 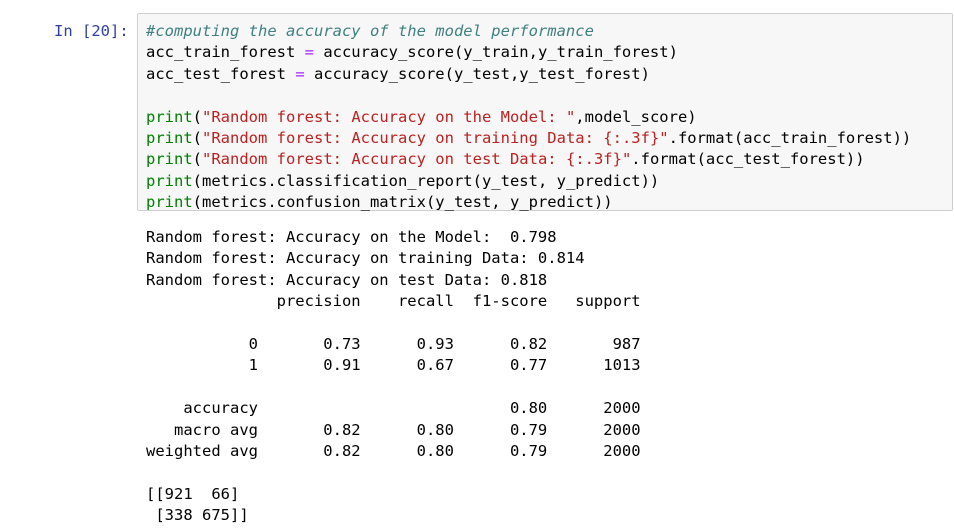 I want to click on code-text: accuracy_score(y_test,y_test_forest), so click(x=477, y=73).